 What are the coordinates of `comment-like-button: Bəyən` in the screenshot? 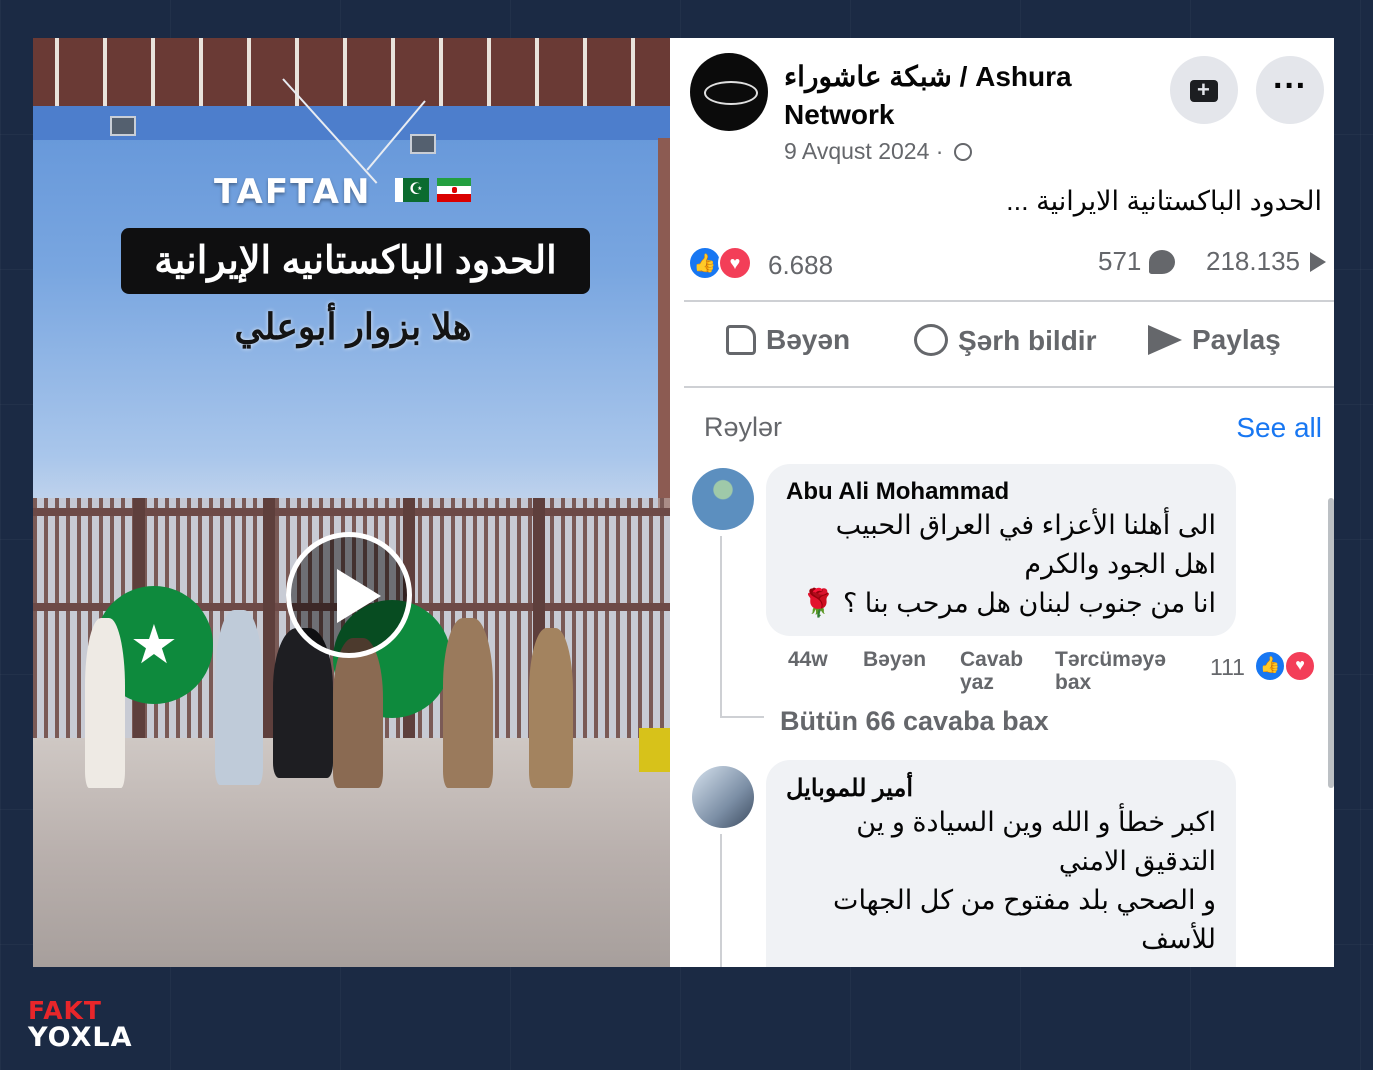 It's located at (894, 659).